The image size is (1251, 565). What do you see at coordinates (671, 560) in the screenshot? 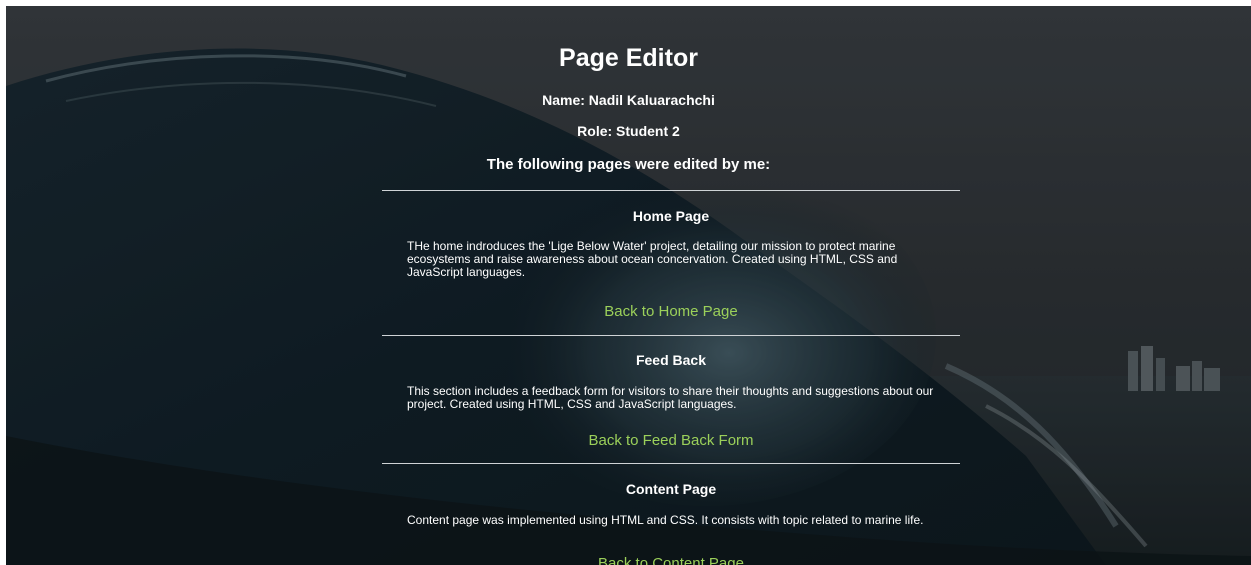
I see `back-to-content-link: Back to Content Page` at bounding box center [671, 560].